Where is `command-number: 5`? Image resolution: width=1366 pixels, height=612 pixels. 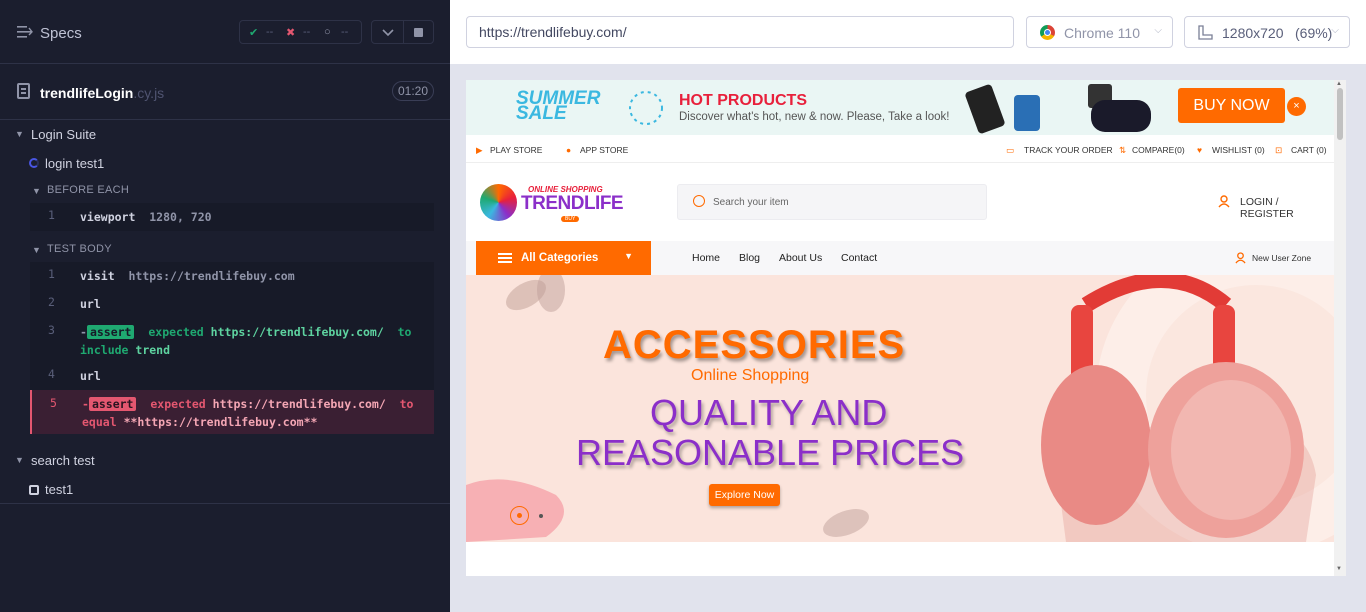 command-number: 5 is located at coordinates (53, 403).